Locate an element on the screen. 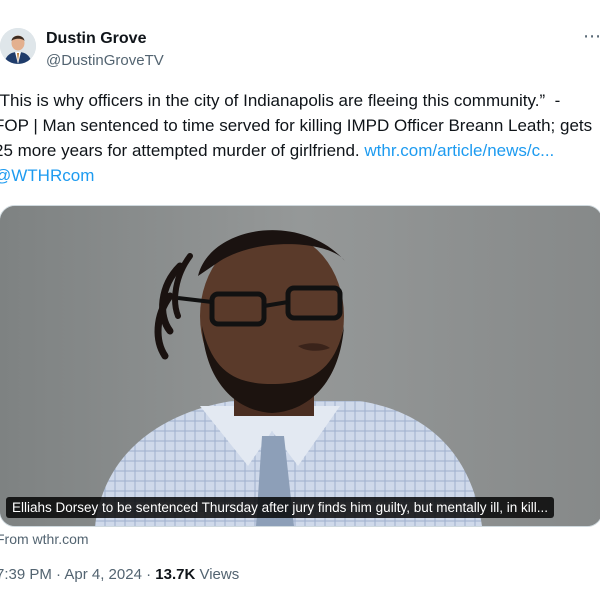 The width and height of the screenshot is (600, 600). tweet-meta: 7:39 PM · Apr 4, 2024 · 13.7K Views is located at coordinates (119, 574).